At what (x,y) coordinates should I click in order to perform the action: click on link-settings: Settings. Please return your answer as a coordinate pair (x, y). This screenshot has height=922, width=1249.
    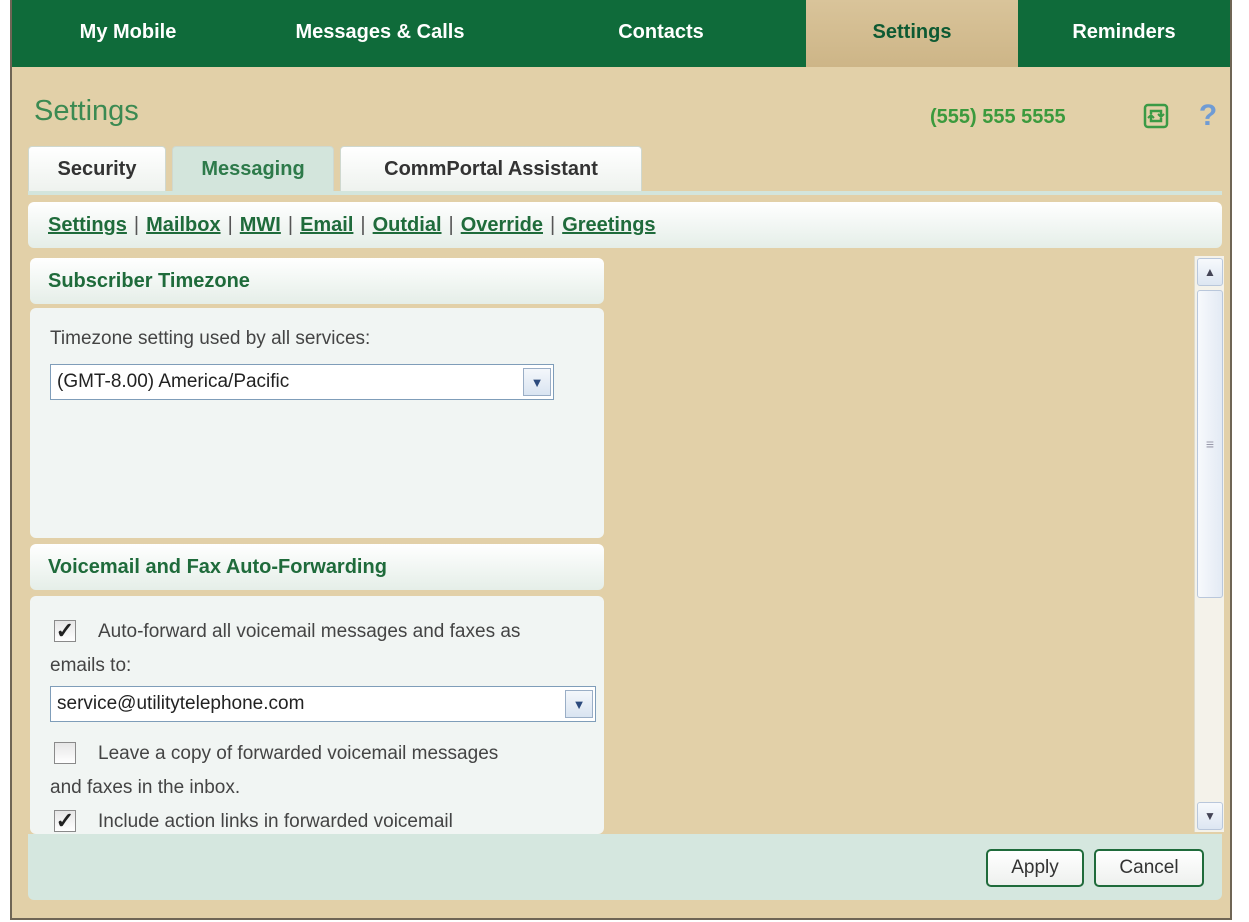
    Looking at the image, I should click on (87, 225).